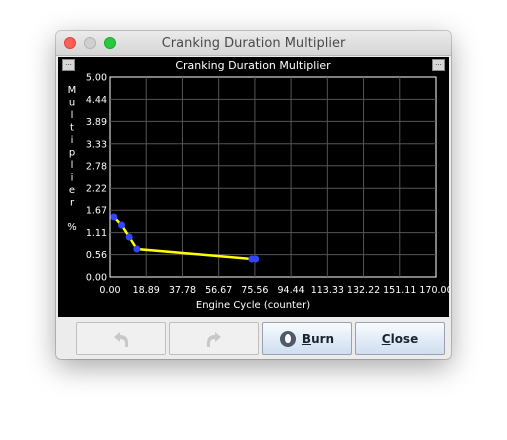 The width and height of the screenshot is (507, 440). Describe the element at coordinates (253, 305) in the screenshot. I see `x-axis-label: Engine Cycle (counter)` at that location.